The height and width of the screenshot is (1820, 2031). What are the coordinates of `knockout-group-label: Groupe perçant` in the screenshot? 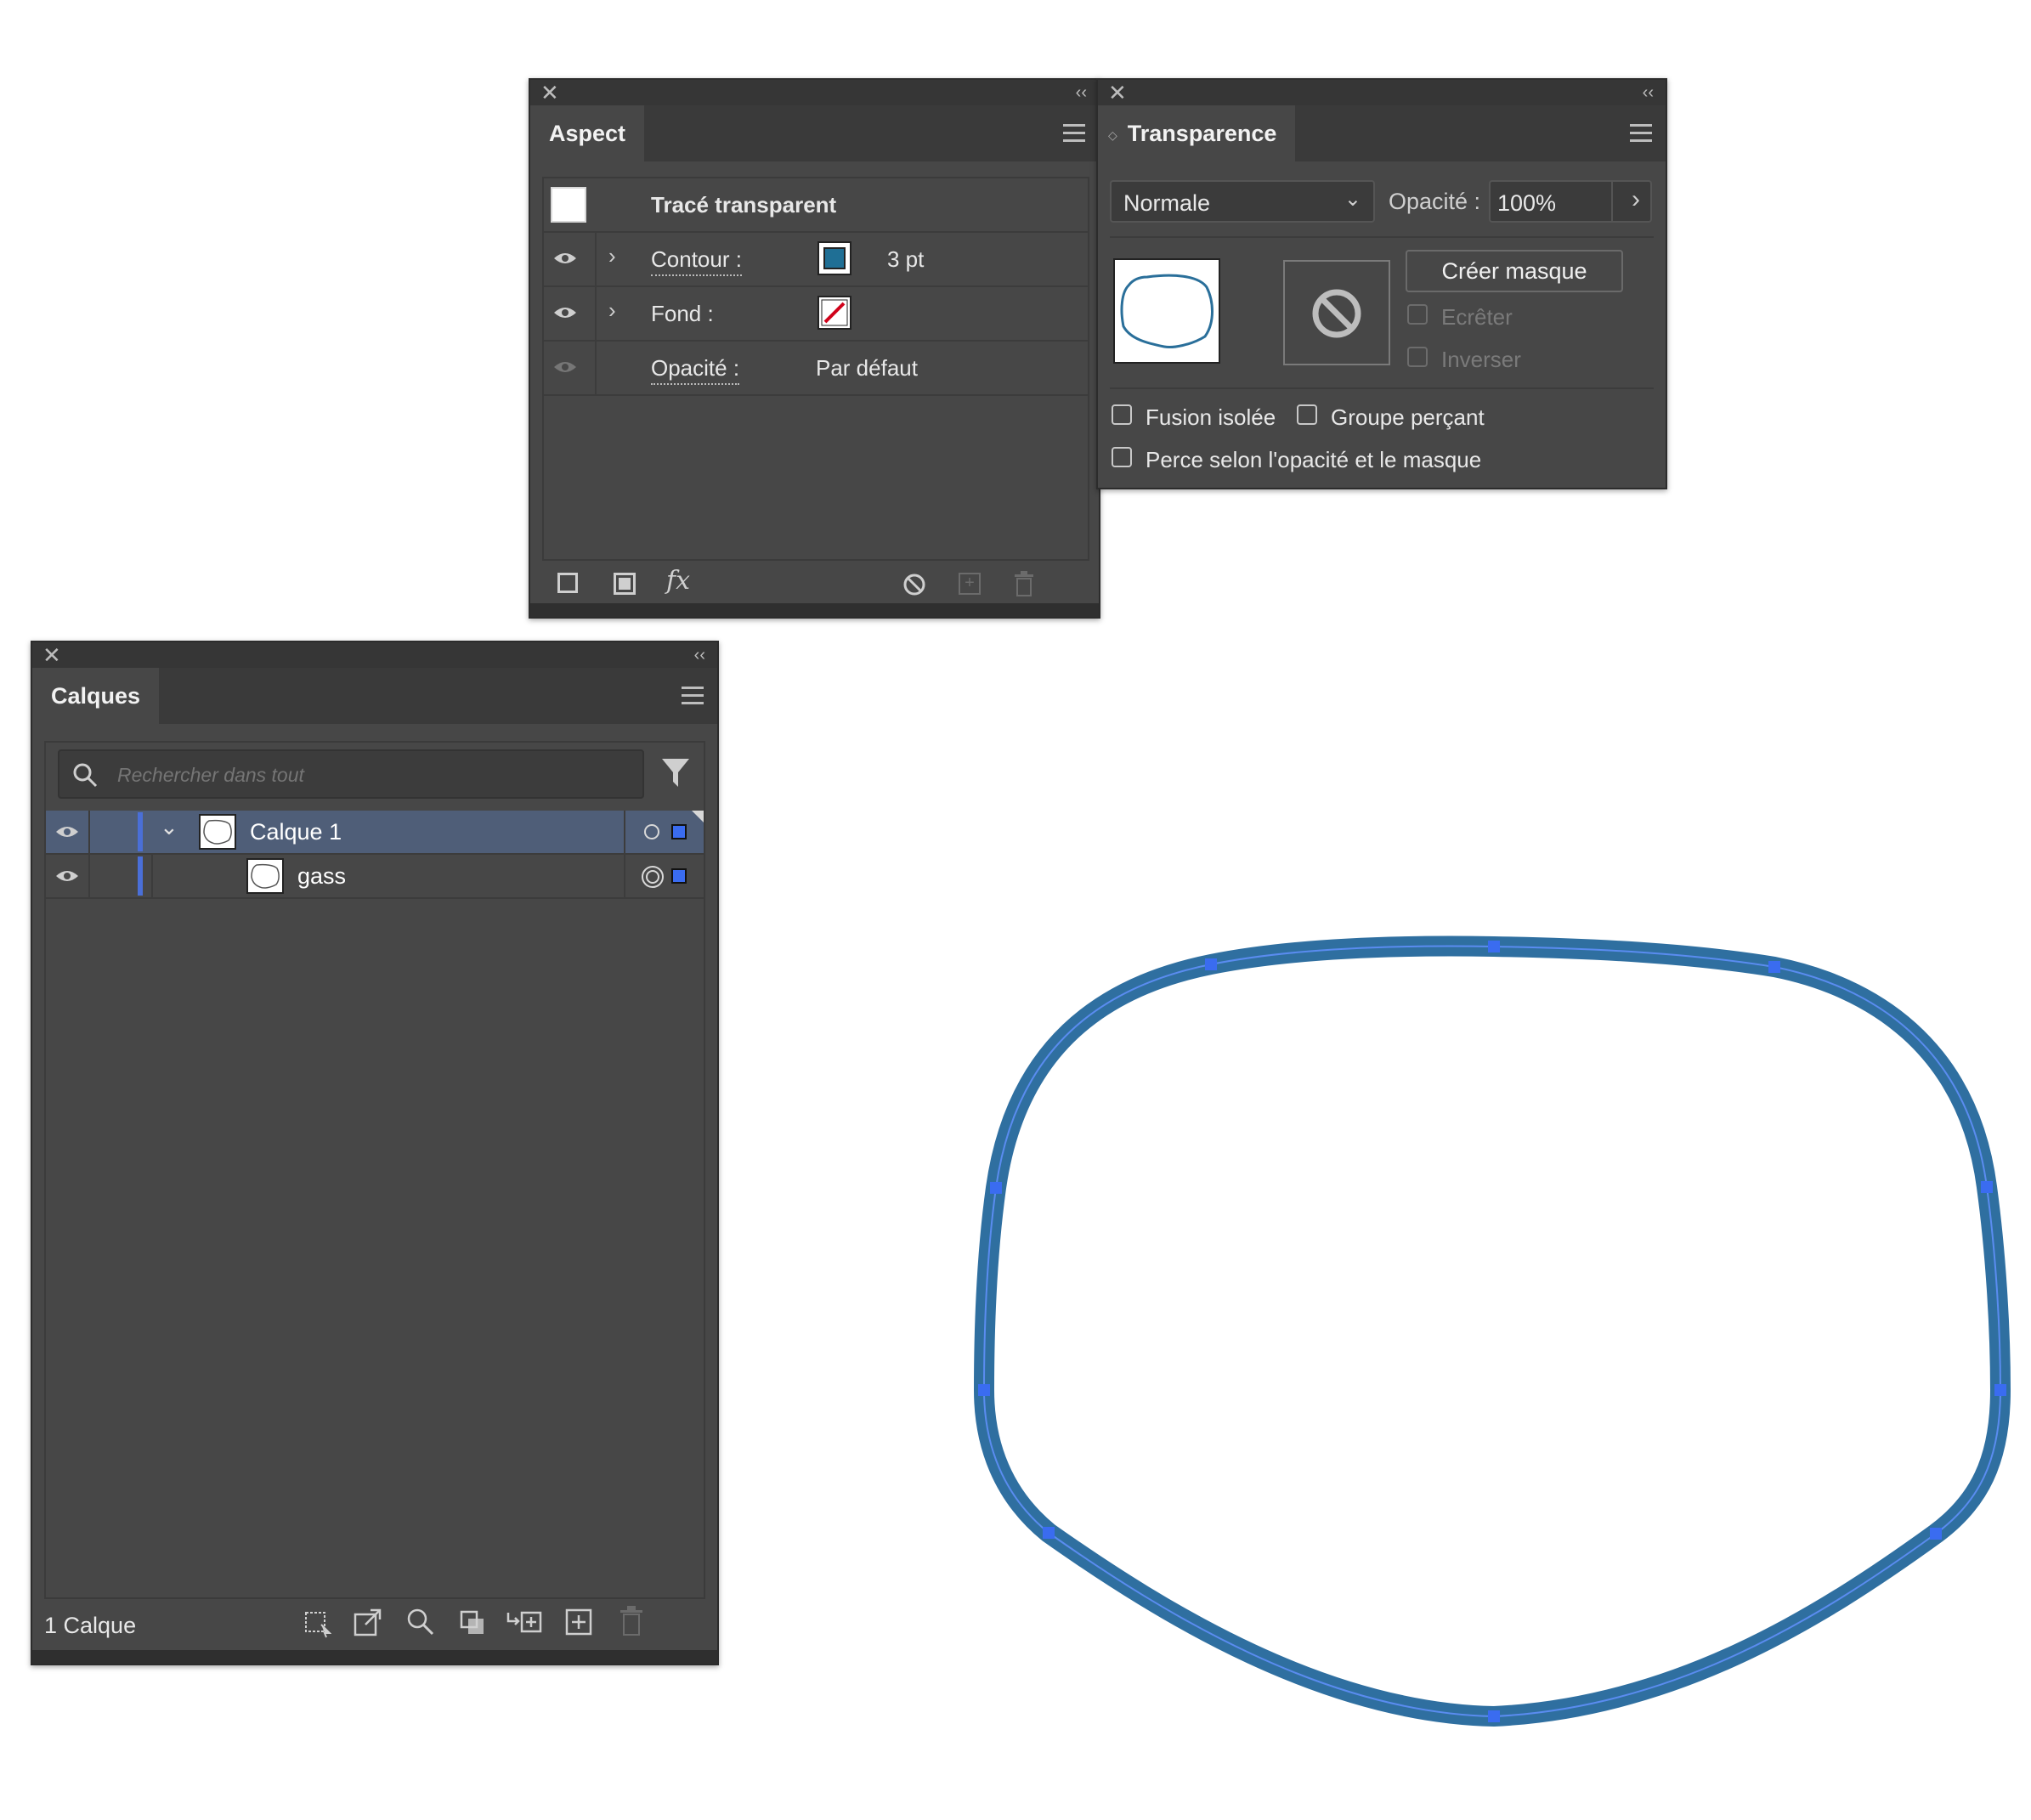 It's located at (1408, 417).